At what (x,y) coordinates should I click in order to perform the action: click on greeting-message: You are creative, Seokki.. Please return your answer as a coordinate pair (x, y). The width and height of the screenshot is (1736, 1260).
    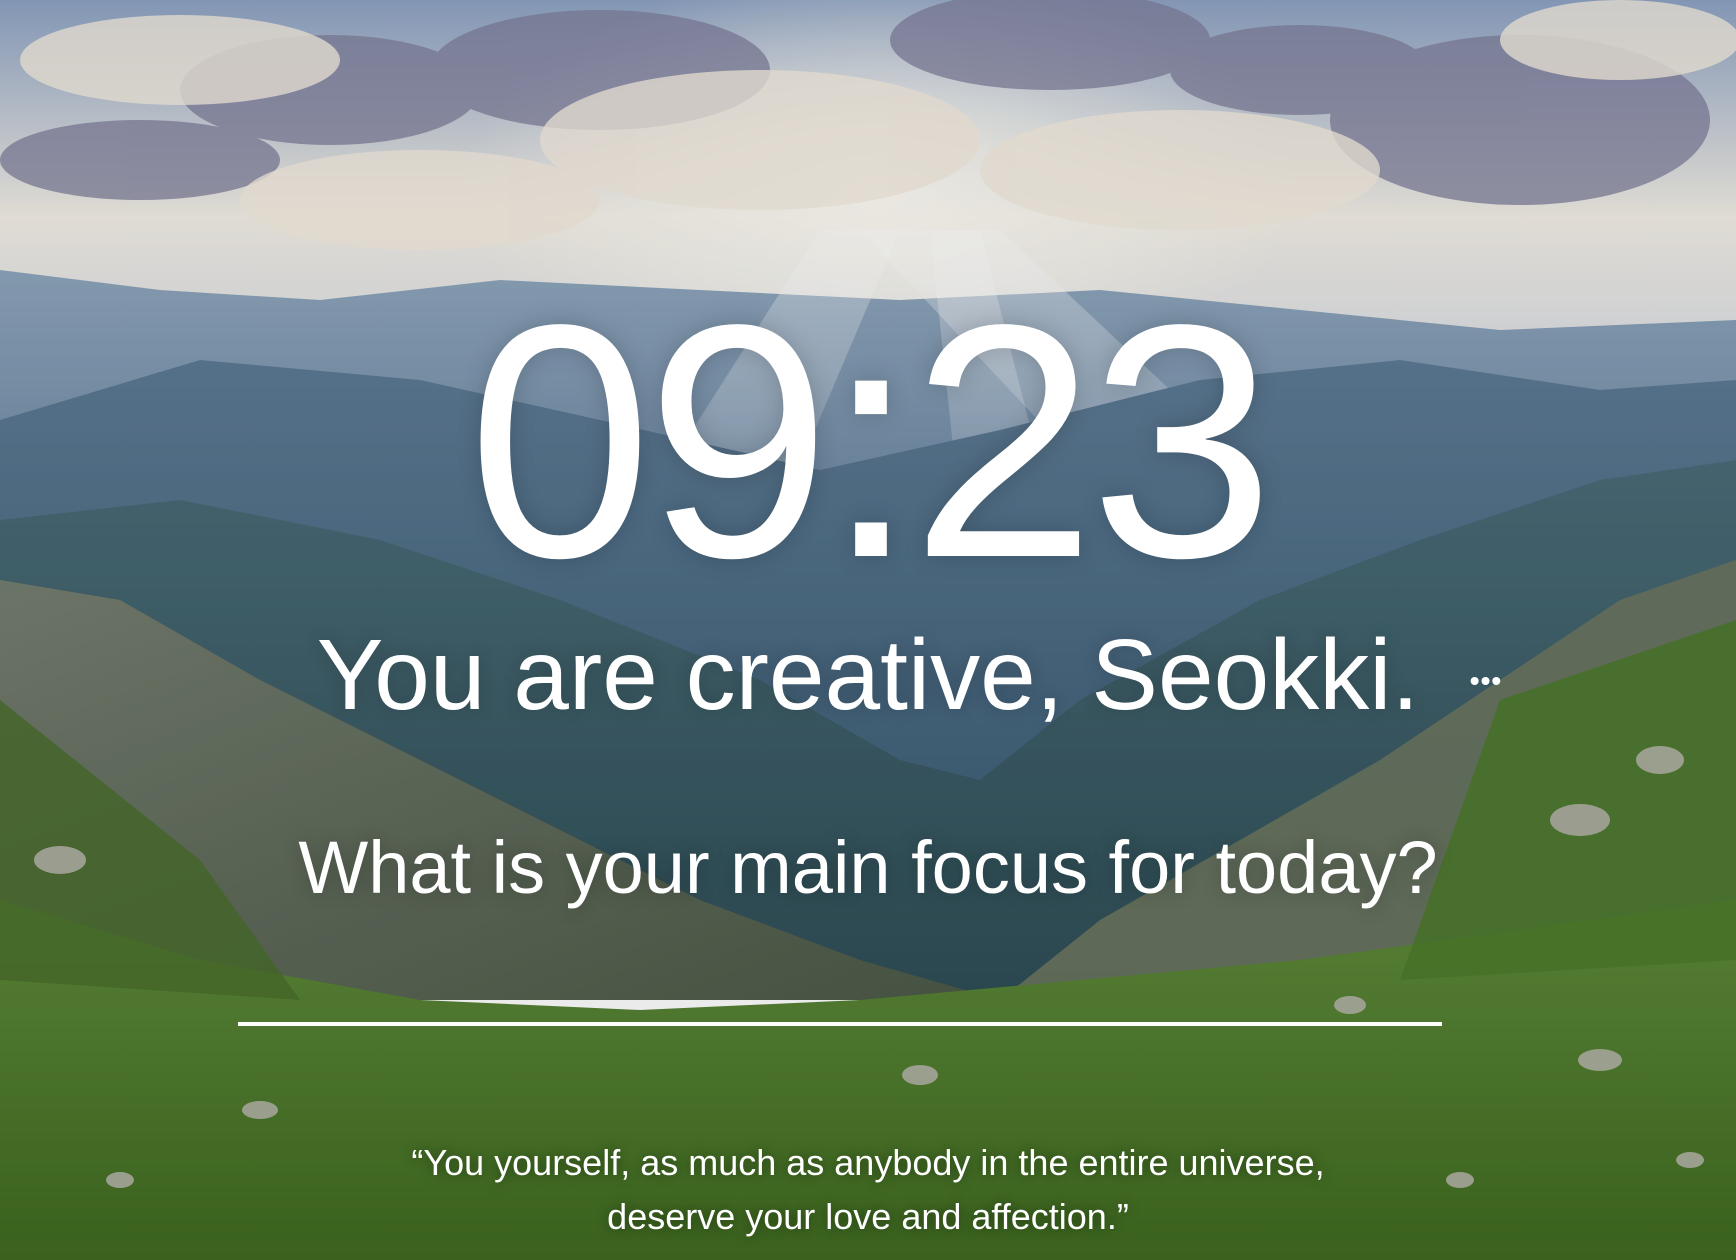
    Looking at the image, I should click on (868, 675).